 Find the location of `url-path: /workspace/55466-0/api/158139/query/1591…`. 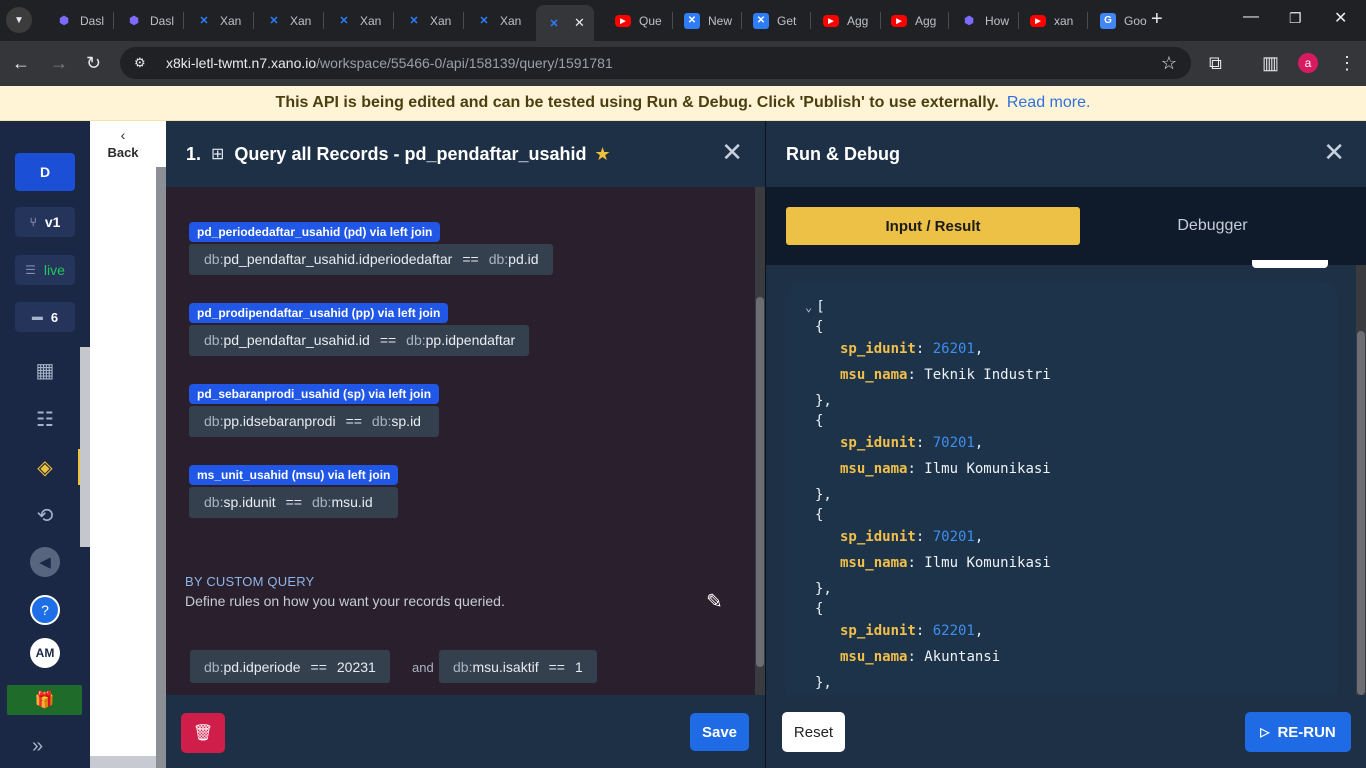

url-path: /workspace/55466-0/api/158139/query/1591… is located at coordinates (464, 63).